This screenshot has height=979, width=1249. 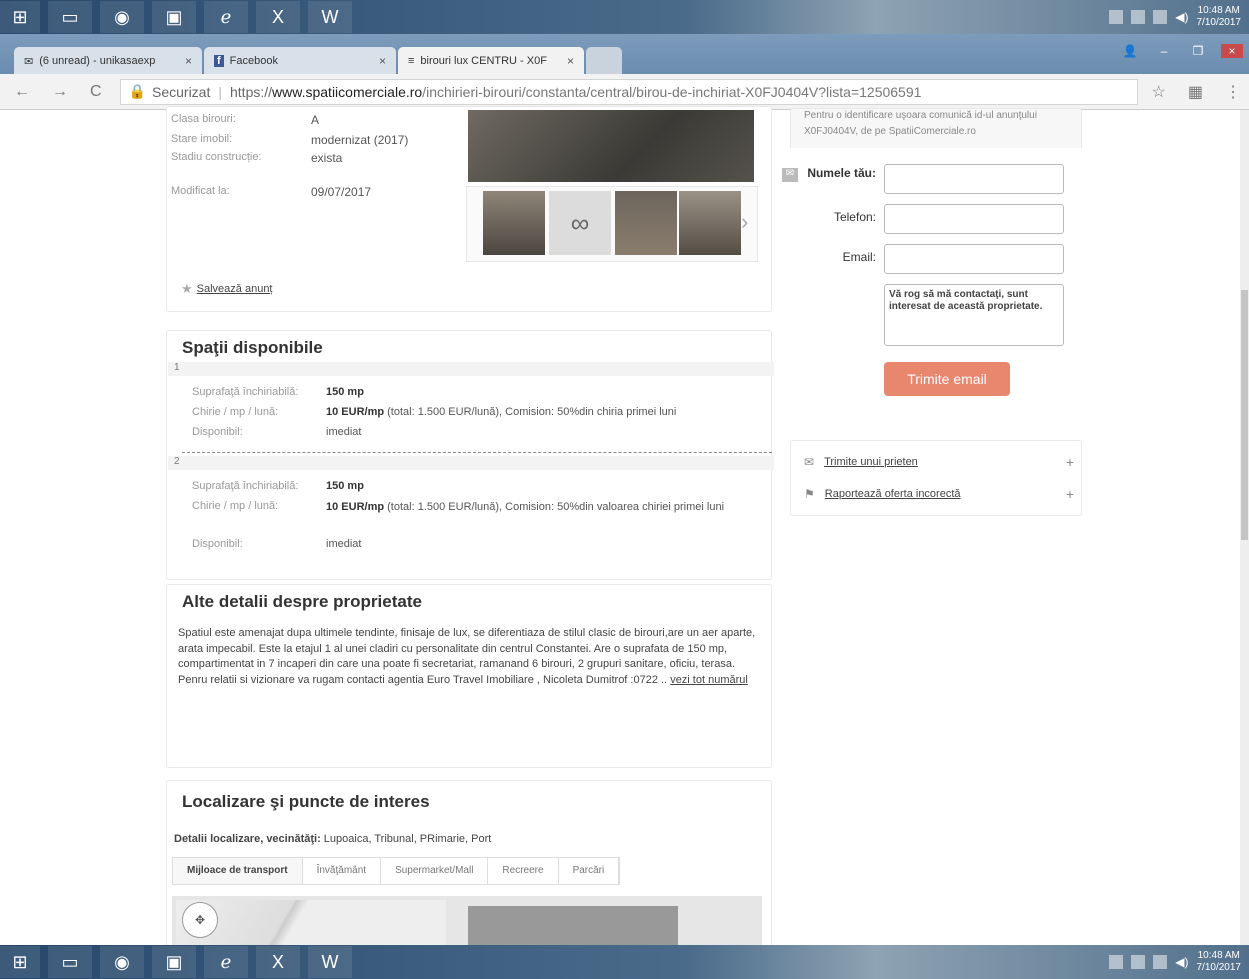 What do you see at coordinates (523, 871) in the screenshot?
I see `tab-recreation: Recreere` at bounding box center [523, 871].